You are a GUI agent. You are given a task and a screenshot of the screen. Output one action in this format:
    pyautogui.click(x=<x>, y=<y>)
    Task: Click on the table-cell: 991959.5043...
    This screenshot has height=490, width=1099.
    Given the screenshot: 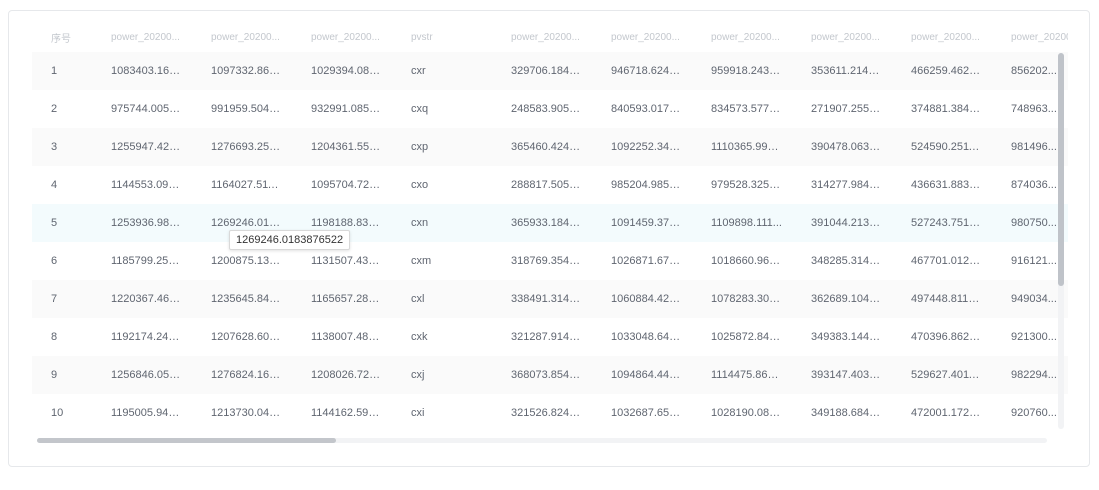 What is the action you would take?
    pyautogui.click(x=242, y=109)
    